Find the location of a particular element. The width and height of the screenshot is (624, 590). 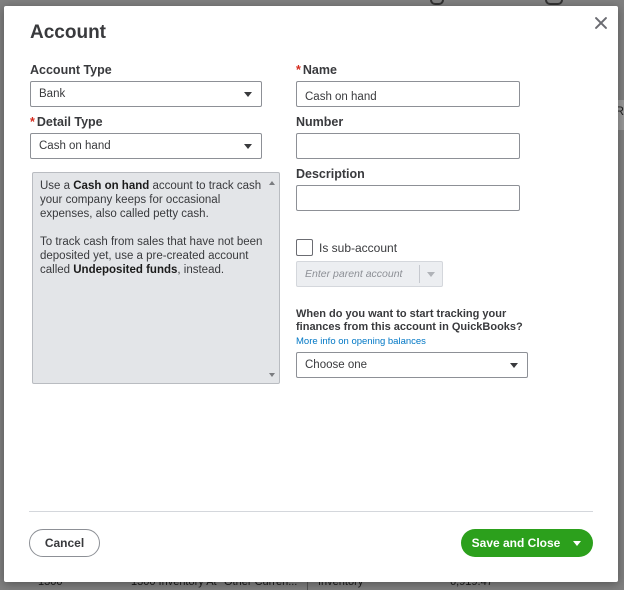

parent-account-placeholder: Enter parent account is located at coordinates (354, 274).